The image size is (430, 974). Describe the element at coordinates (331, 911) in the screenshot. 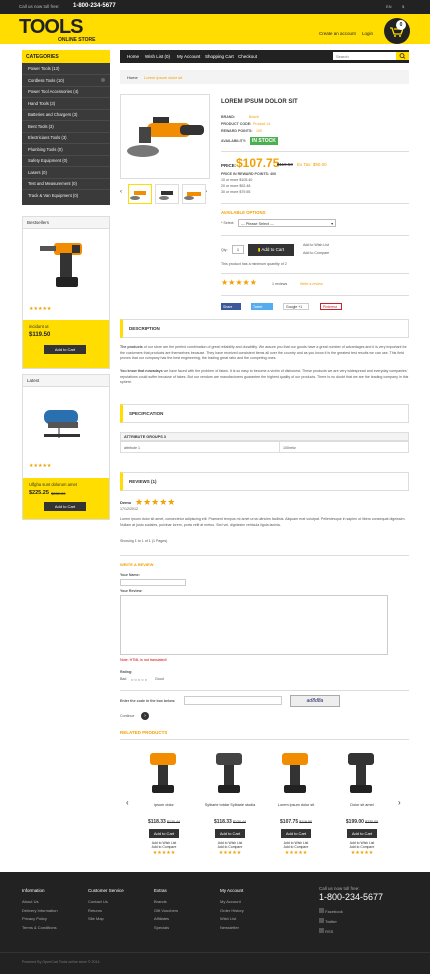

I see `footer-social-facebook: Facebook` at that location.